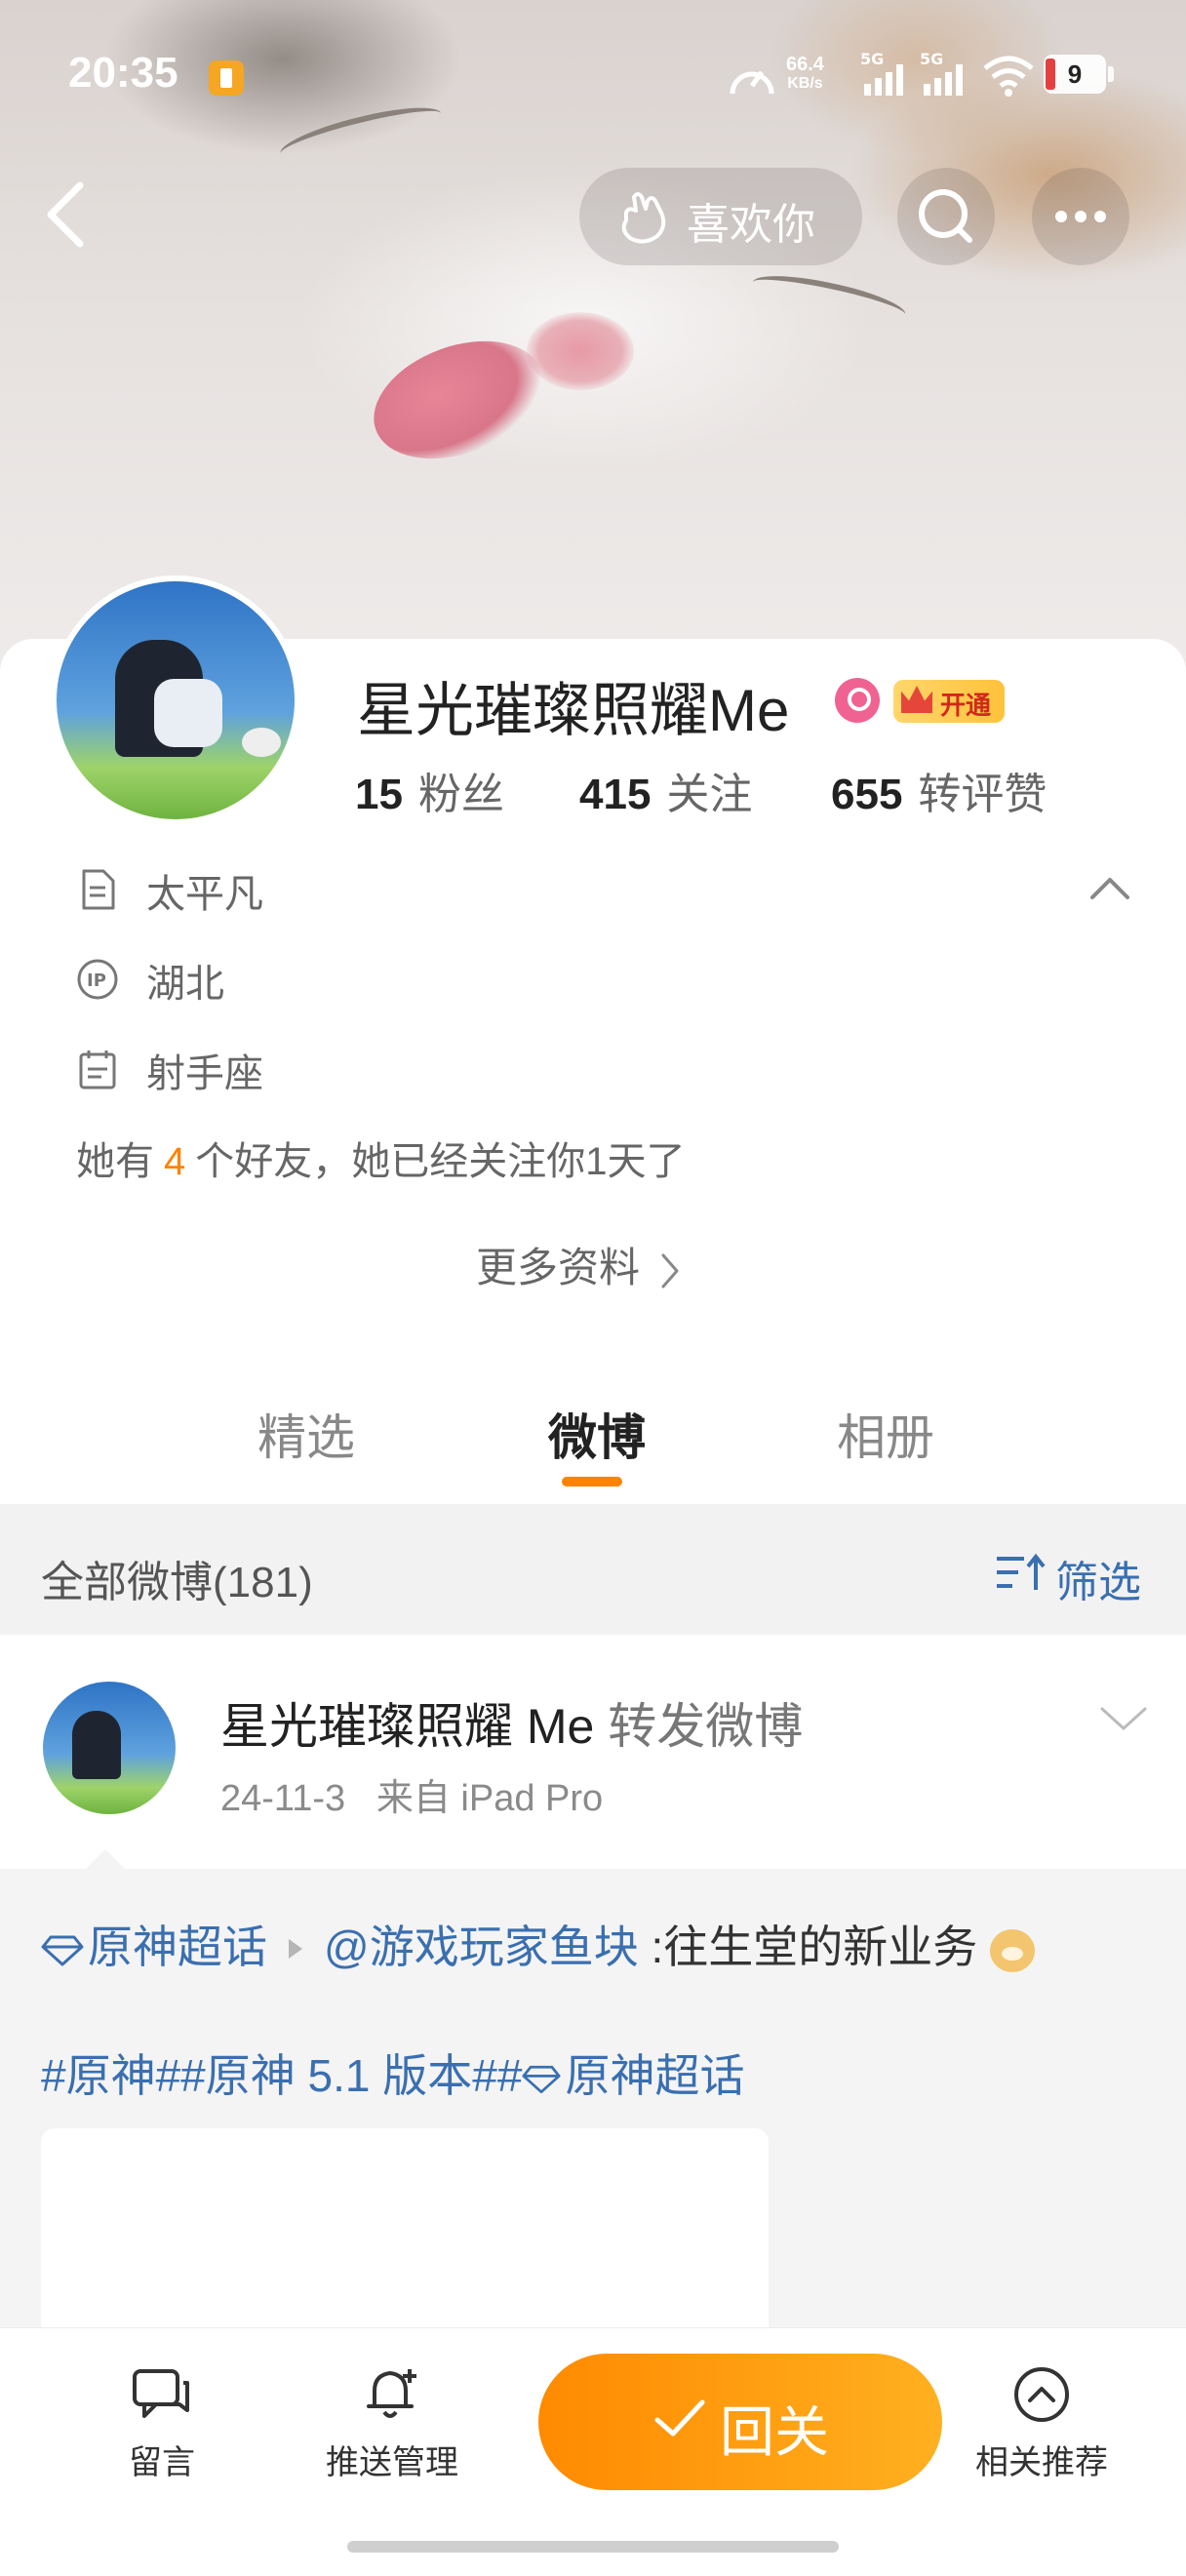 Image resolution: width=1186 pixels, height=2576 pixels. What do you see at coordinates (857, 700) in the screenshot?
I see `verified-badge-icon` at bounding box center [857, 700].